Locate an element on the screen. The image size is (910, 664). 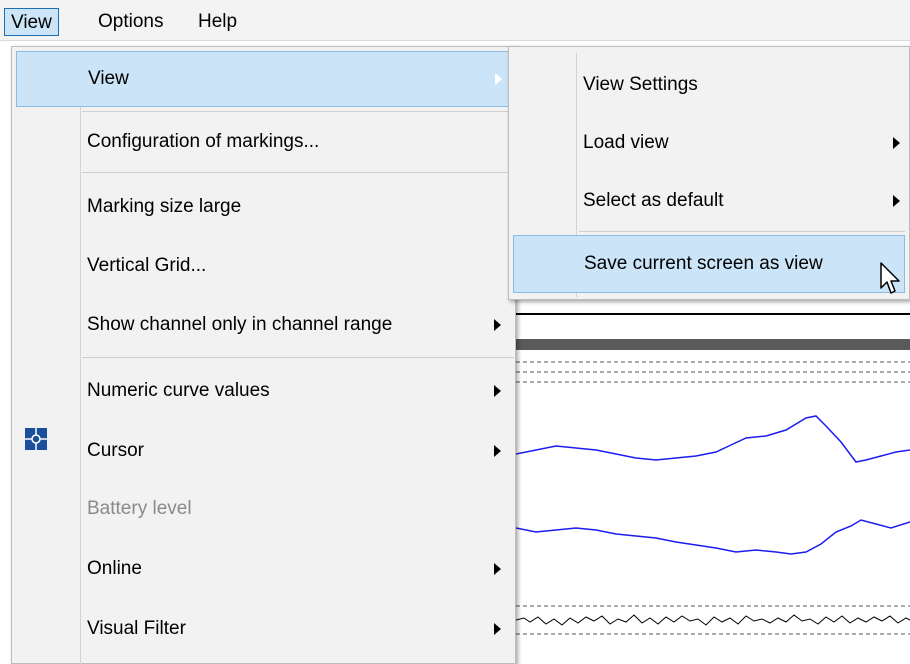
menu-item-label: View is located at coordinates (108, 78).